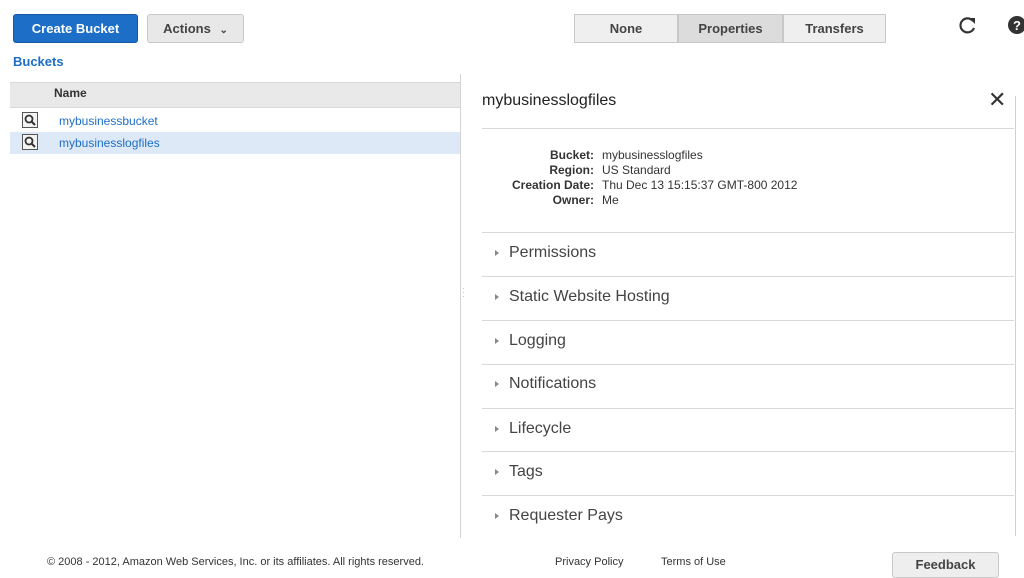  Describe the element at coordinates (1015, 316) in the screenshot. I see `panel-scrollbar` at that location.